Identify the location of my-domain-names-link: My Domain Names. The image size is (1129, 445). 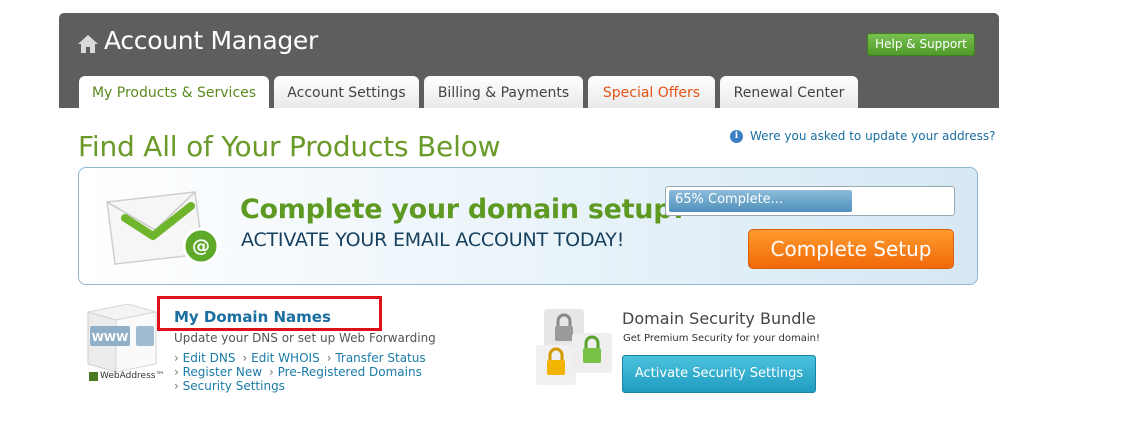
(252, 317).